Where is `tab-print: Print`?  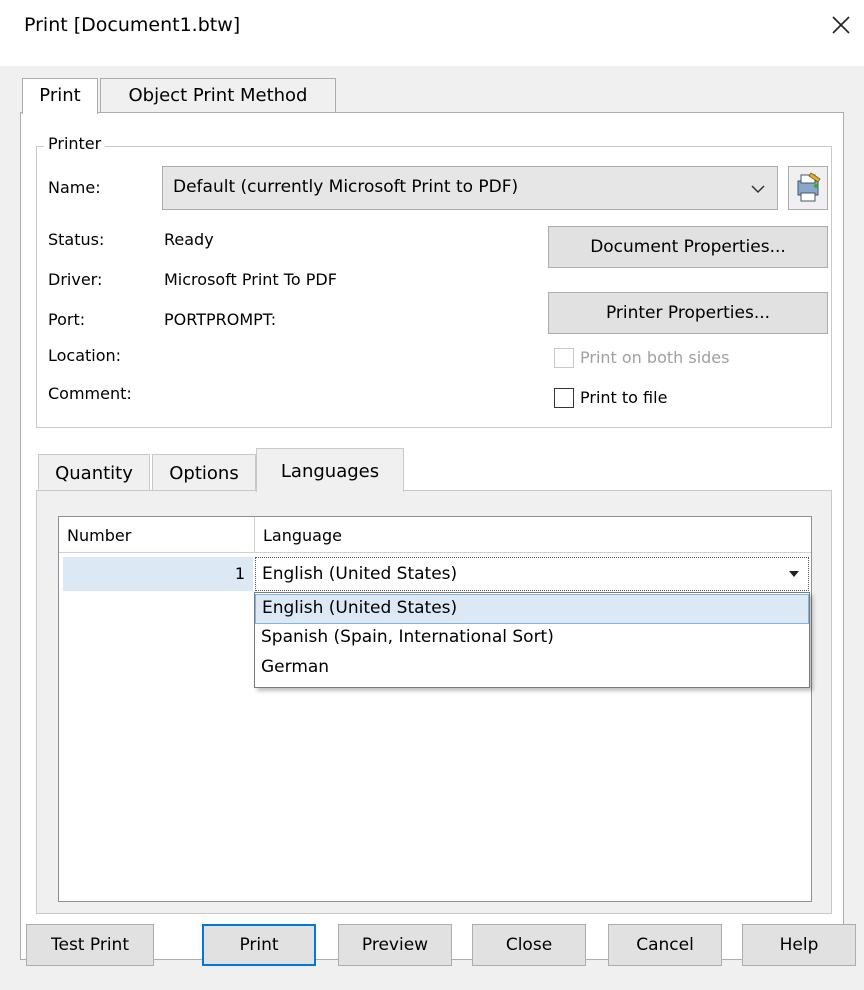
tab-print: Print is located at coordinates (60, 96).